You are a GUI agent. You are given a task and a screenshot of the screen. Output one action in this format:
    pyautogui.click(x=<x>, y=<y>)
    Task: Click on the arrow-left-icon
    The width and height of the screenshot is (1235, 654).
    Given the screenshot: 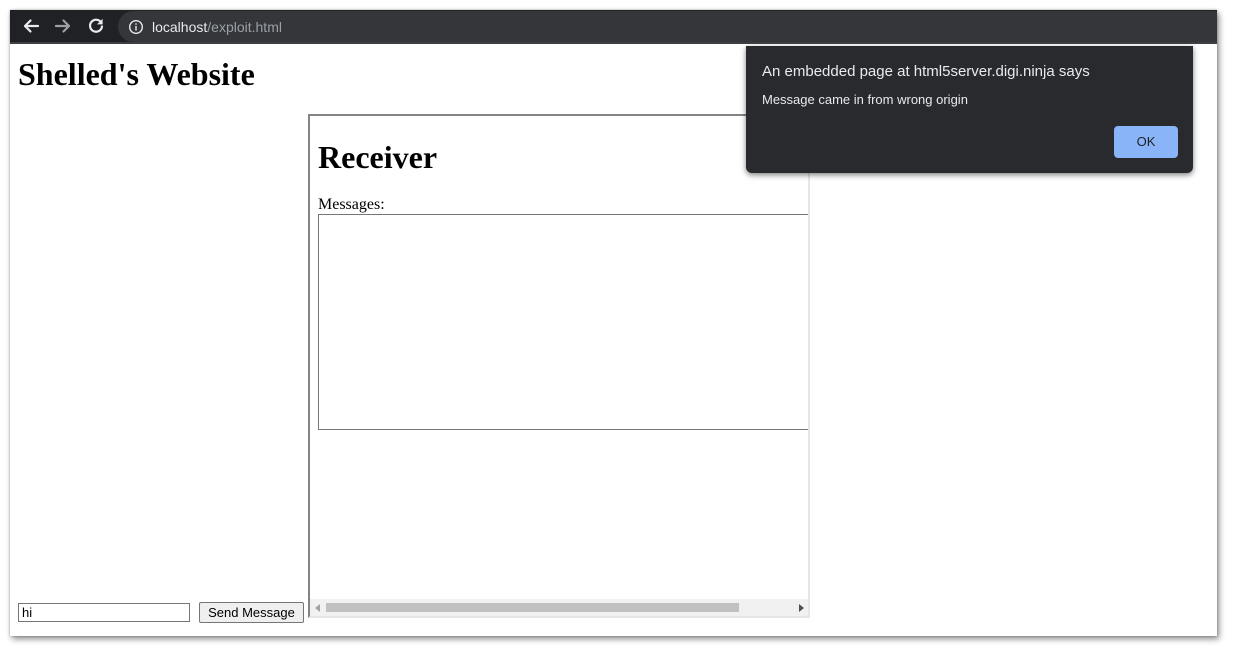 What is the action you would take?
    pyautogui.click(x=31, y=26)
    